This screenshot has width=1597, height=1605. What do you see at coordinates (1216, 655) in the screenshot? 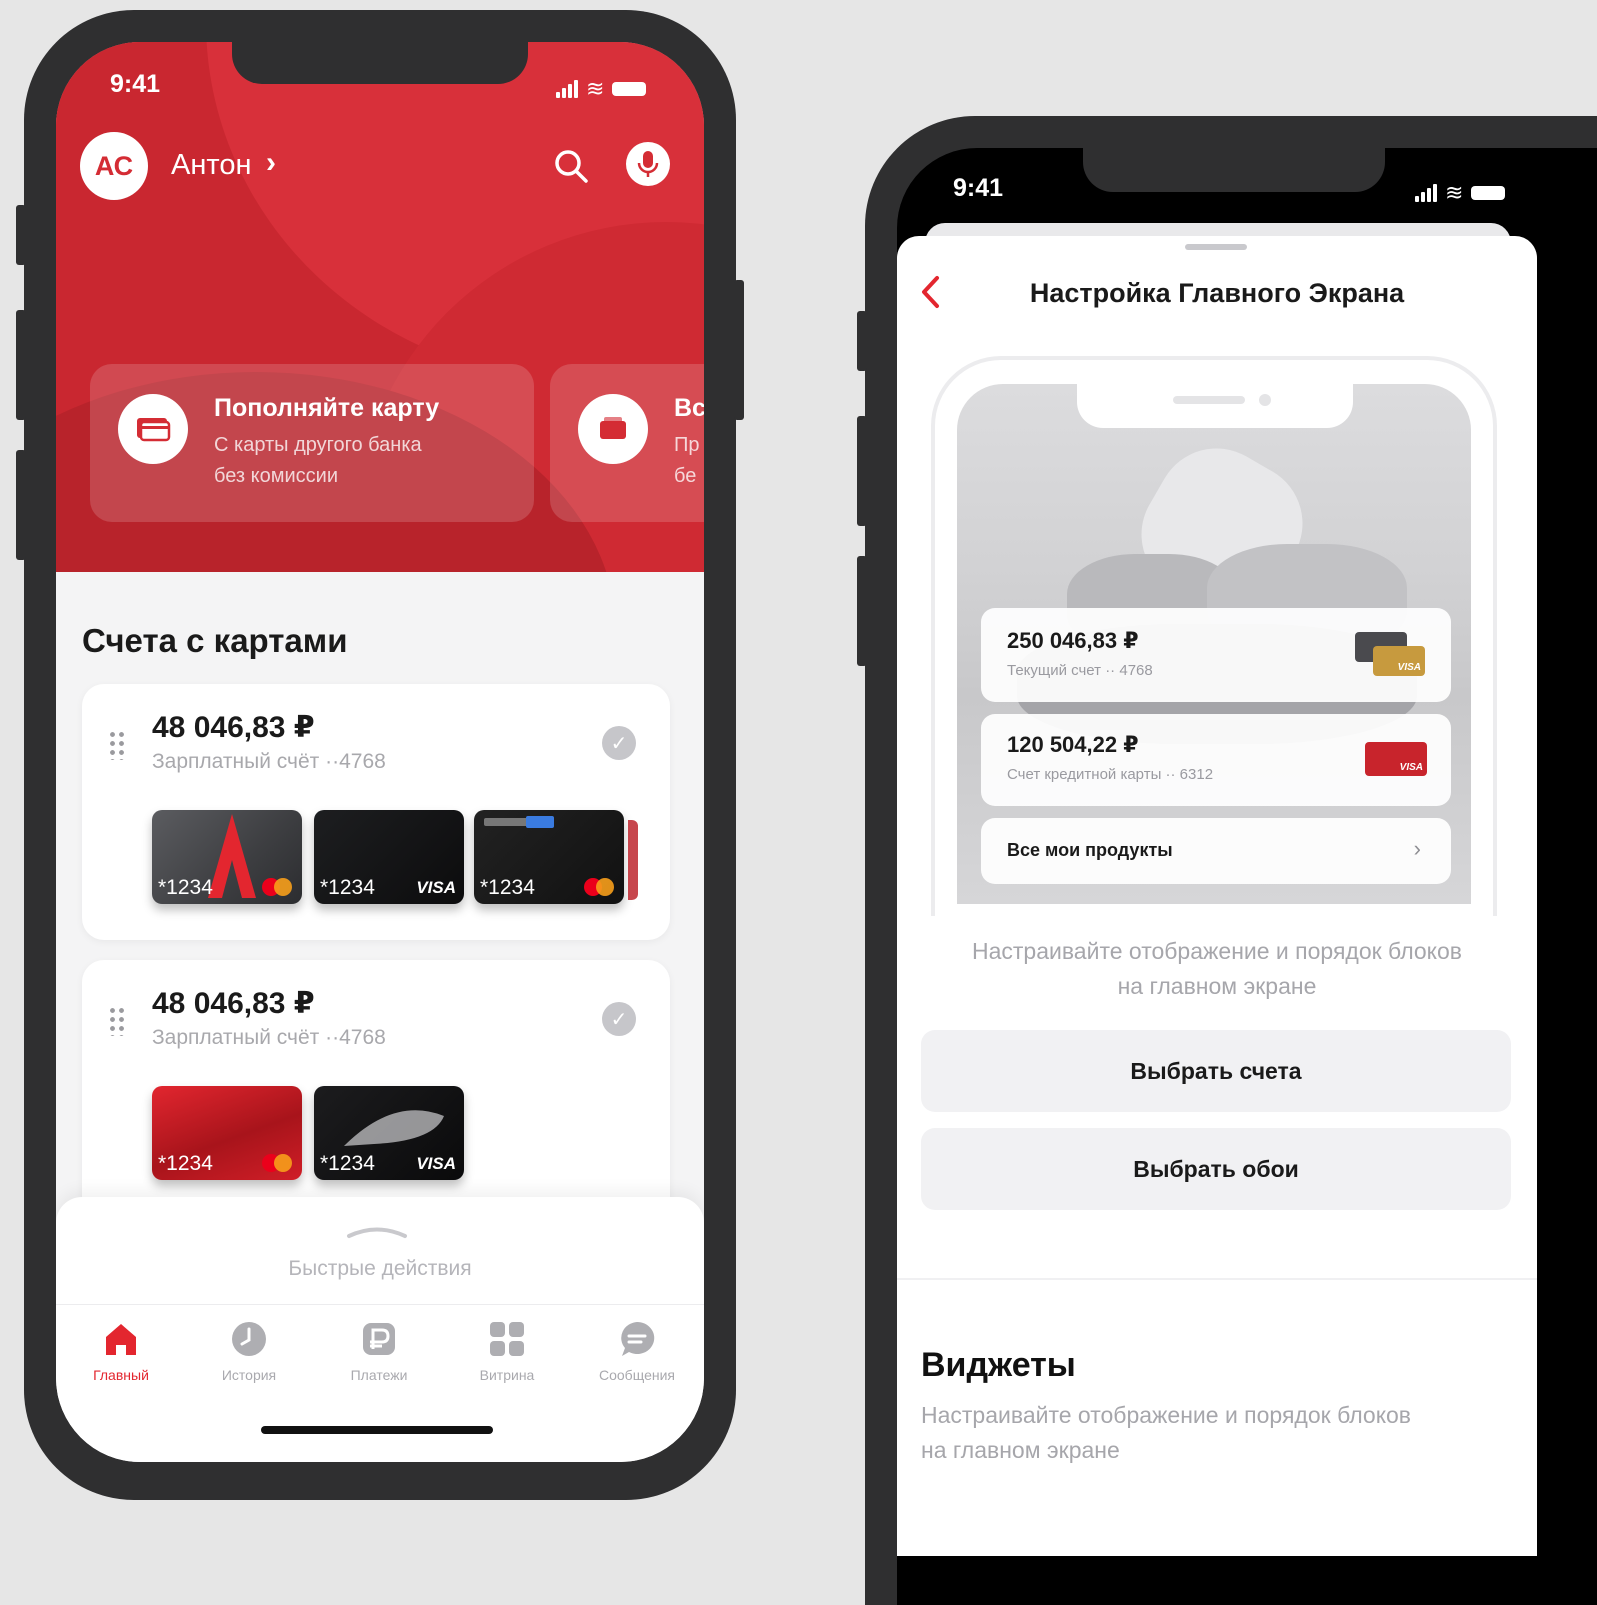
I see `preview-account-row: 250 046,83 ₽ Текущий счет ·· 4768 VISA` at bounding box center [1216, 655].